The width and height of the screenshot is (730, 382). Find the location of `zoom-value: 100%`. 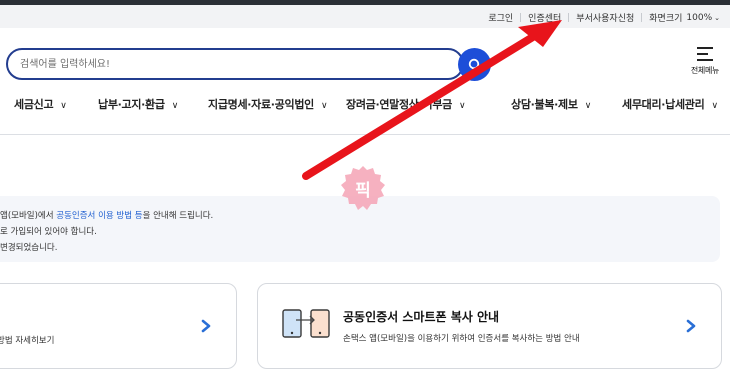

zoom-value: 100% is located at coordinates (699, 17).